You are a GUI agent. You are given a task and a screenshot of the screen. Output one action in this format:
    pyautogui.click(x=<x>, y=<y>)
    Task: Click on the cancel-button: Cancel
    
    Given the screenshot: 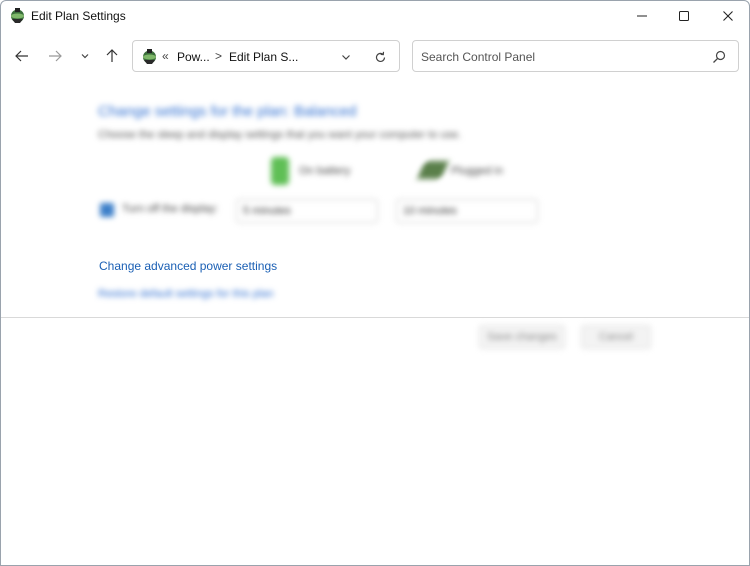 What is the action you would take?
    pyautogui.click(x=616, y=337)
    